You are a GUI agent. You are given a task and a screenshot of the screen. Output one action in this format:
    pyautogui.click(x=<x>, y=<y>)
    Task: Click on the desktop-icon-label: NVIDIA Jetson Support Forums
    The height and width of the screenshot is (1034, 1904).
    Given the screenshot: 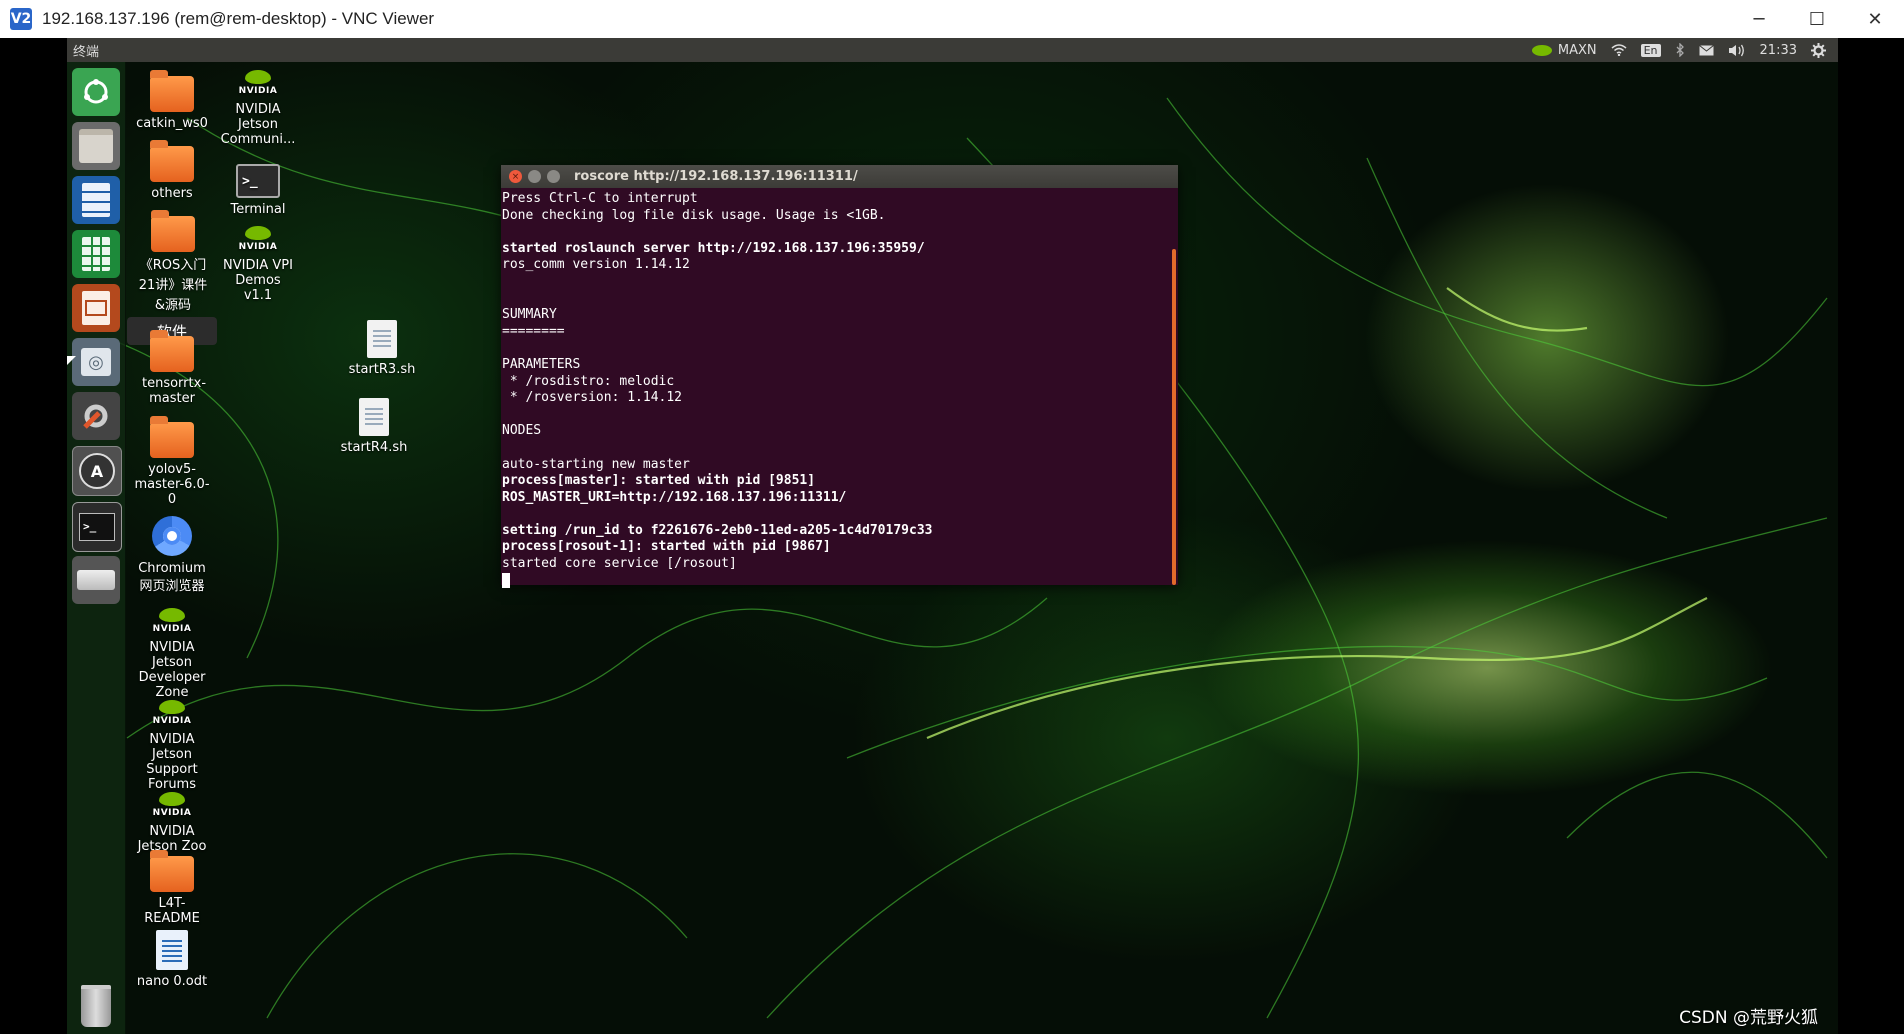 What is the action you would take?
    pyautogui.click(x=172, y=762)
    